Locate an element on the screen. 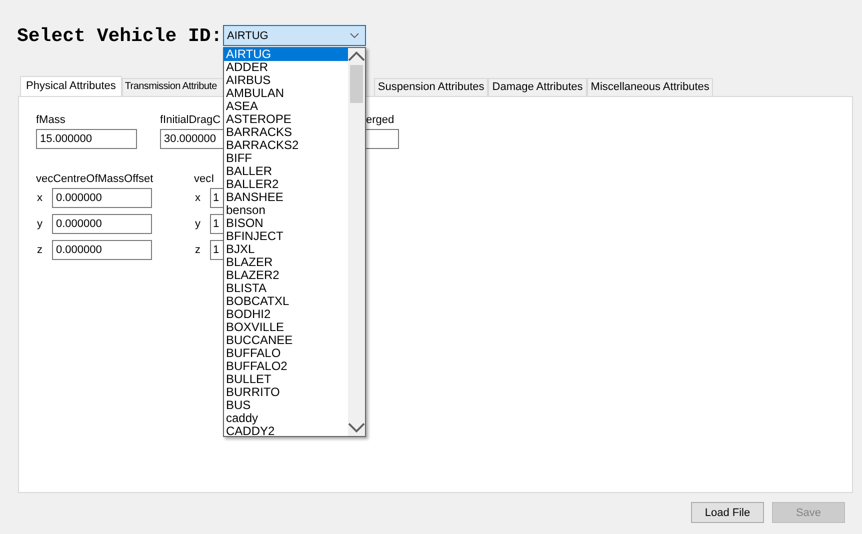  select-label: Select Vehicle ID: is located at coordinates (120, 35).